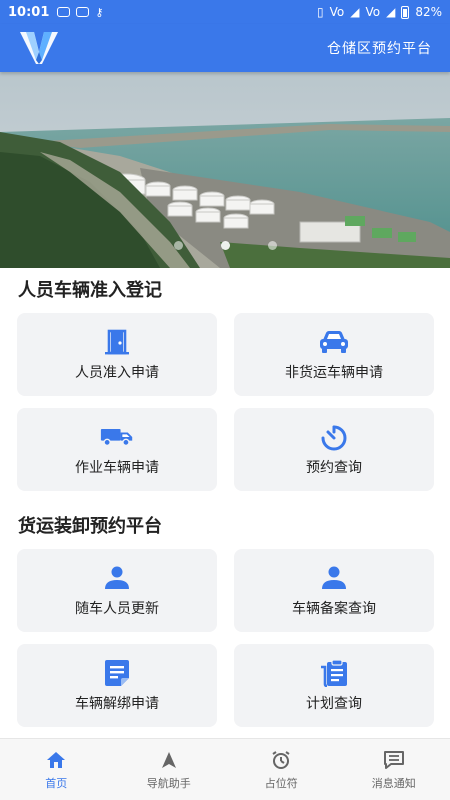 The height and width of the screenshot is (800, 450). I want to click on section-title-access-registration: 人员车辆准入登记, so click(90, 290).